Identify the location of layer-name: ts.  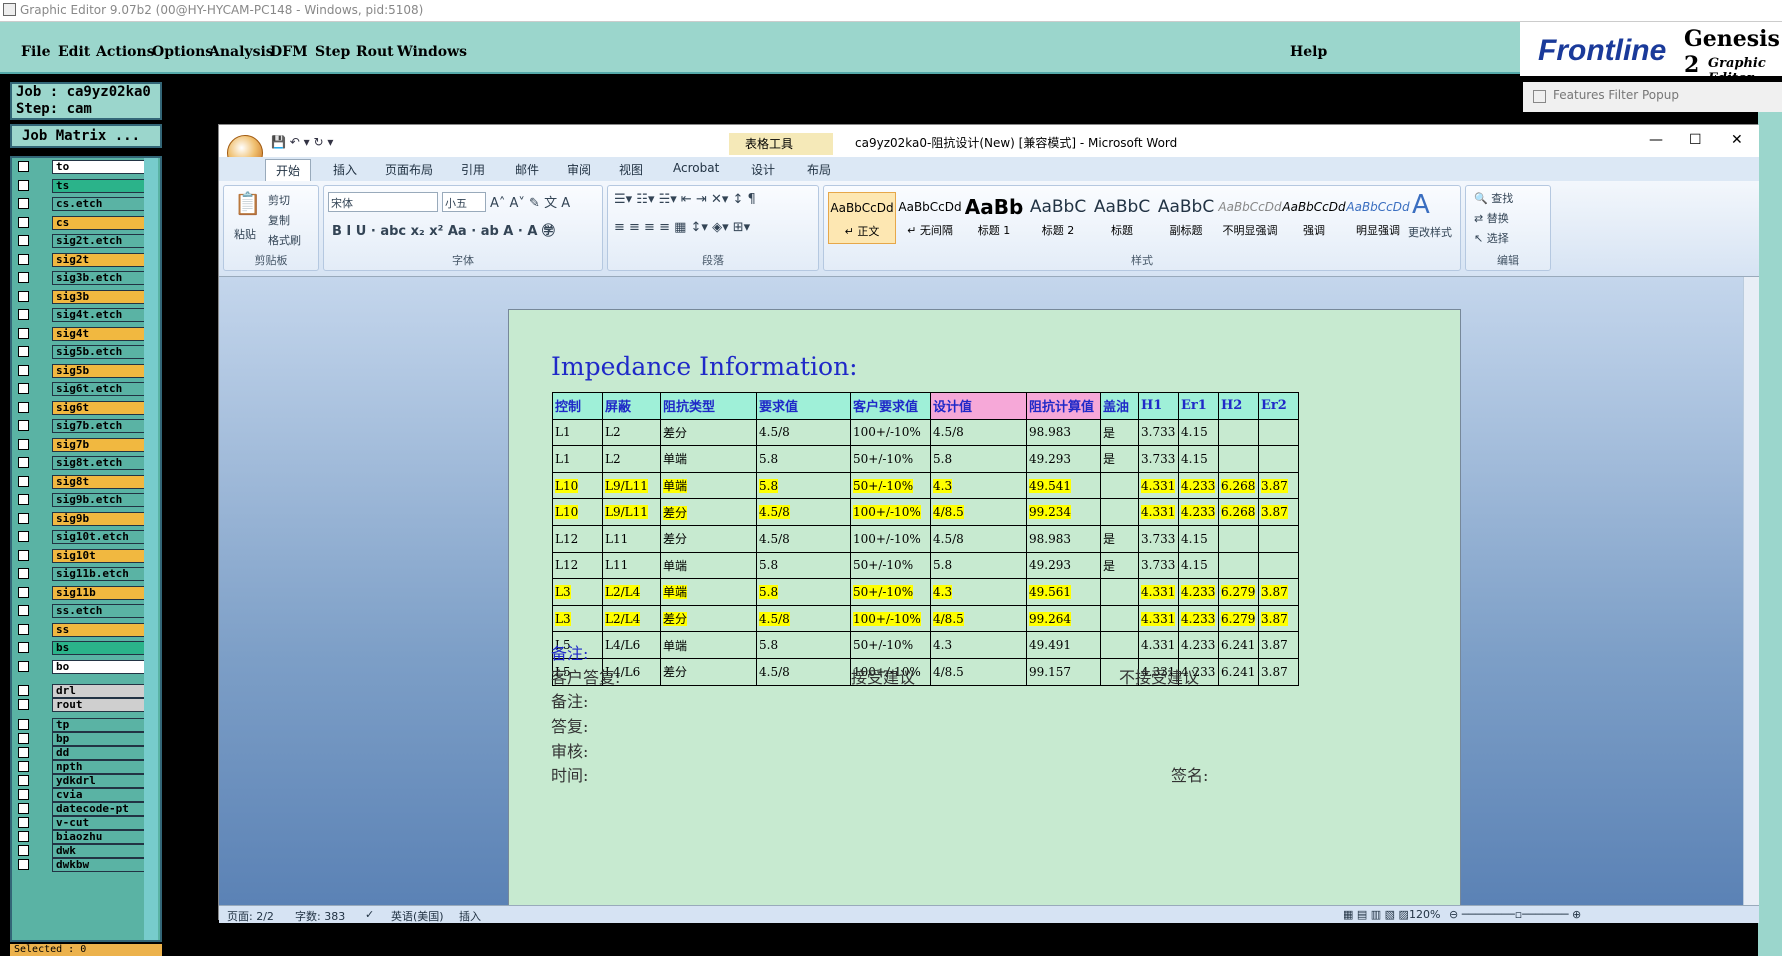
(100, 185).